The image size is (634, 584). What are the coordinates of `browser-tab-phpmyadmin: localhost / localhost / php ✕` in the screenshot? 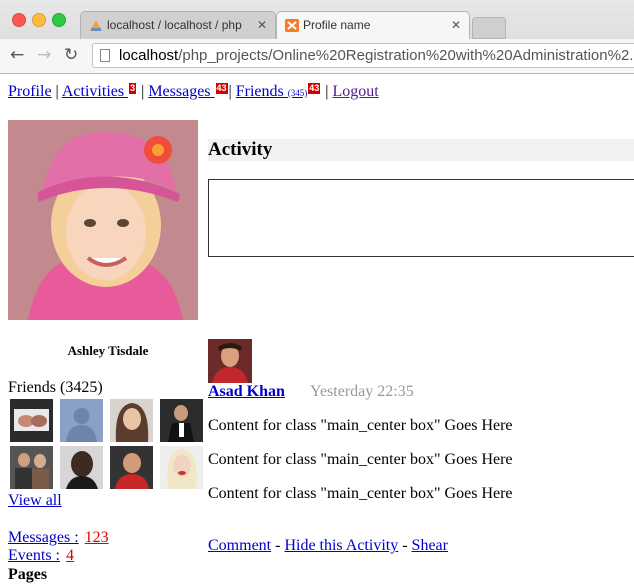 It's located at (178, 25).